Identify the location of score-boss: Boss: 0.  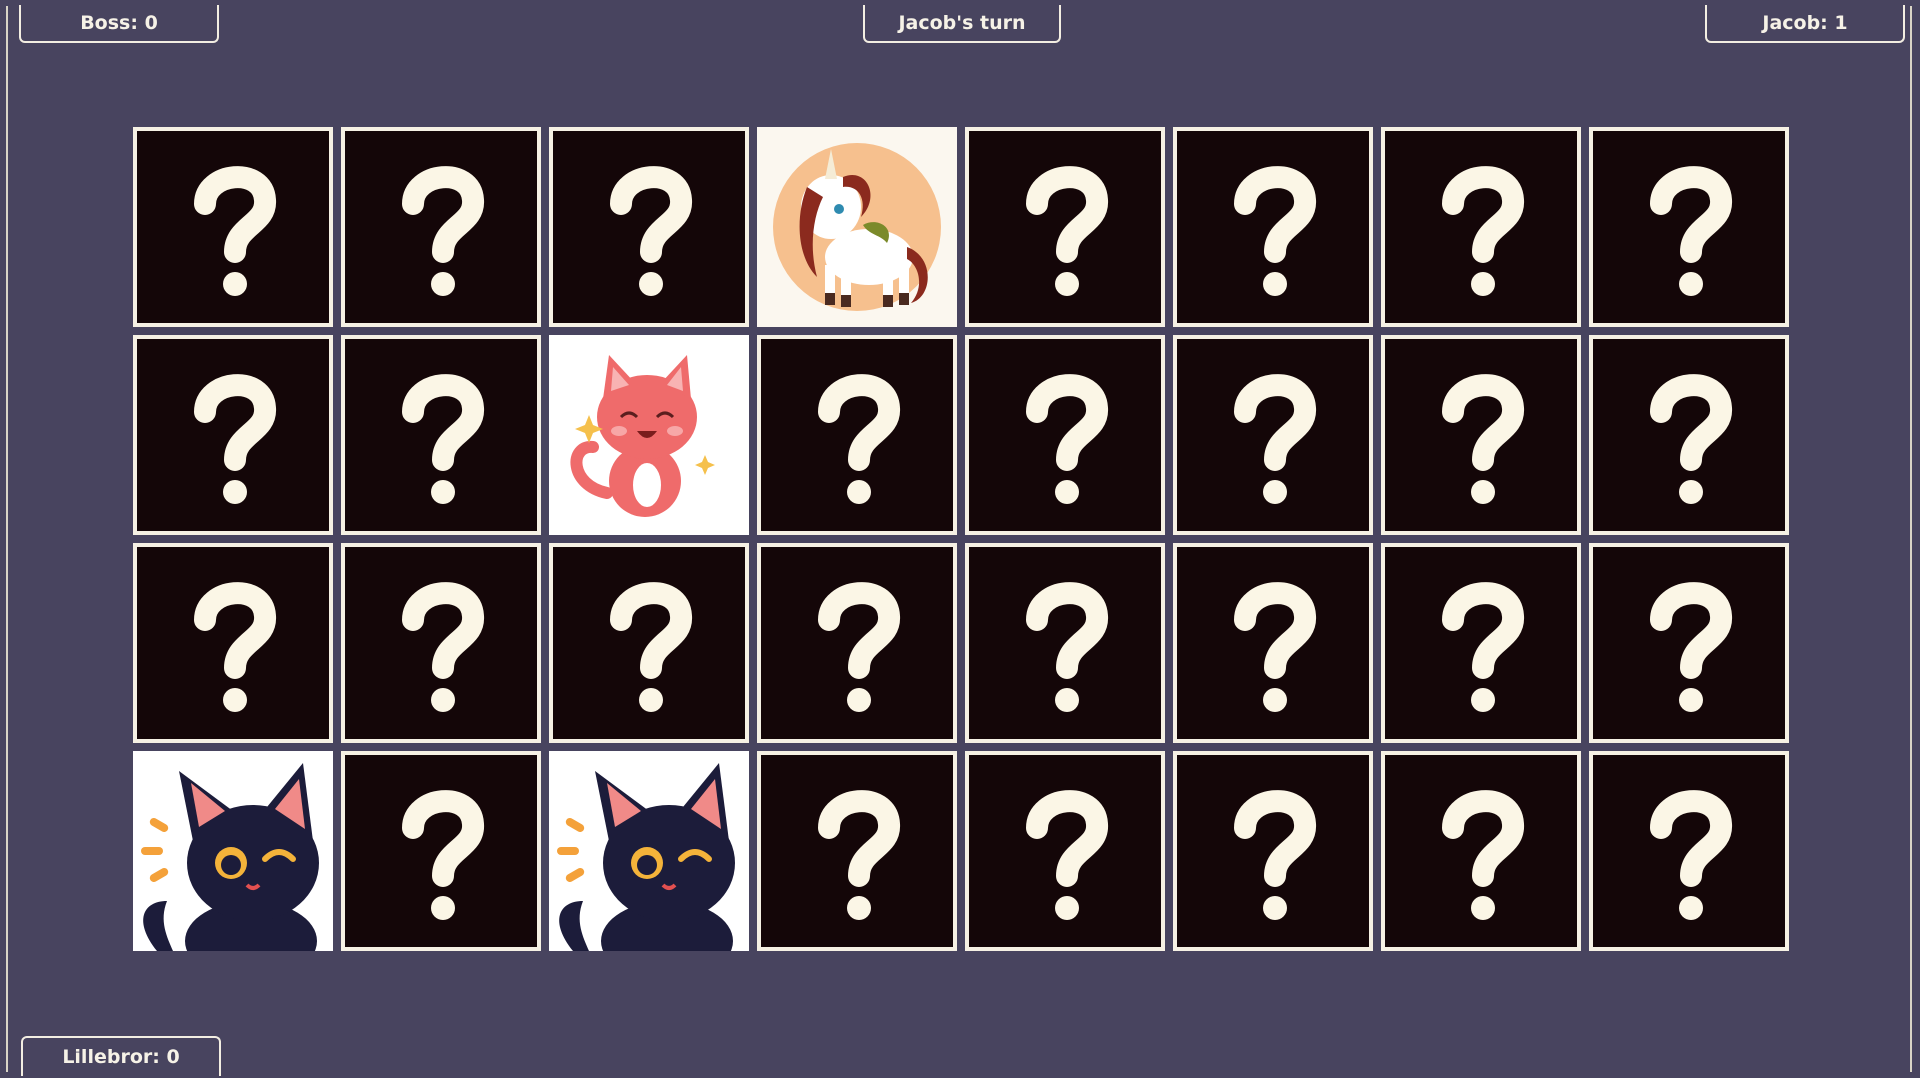
(119, 24).